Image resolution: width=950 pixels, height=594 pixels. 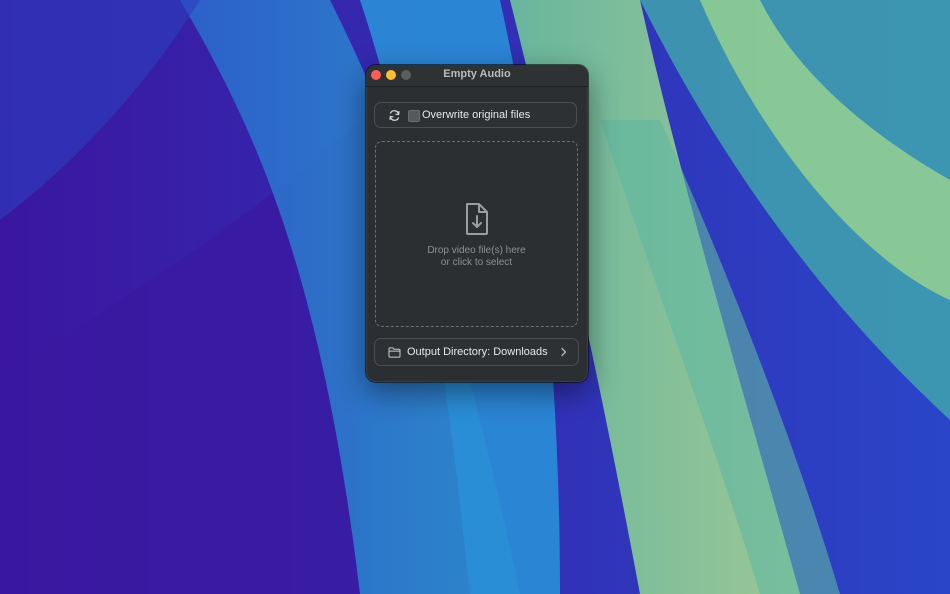 I want to click on output-directory-label: Output Directory: Downloads, so click(x=477, y=352).